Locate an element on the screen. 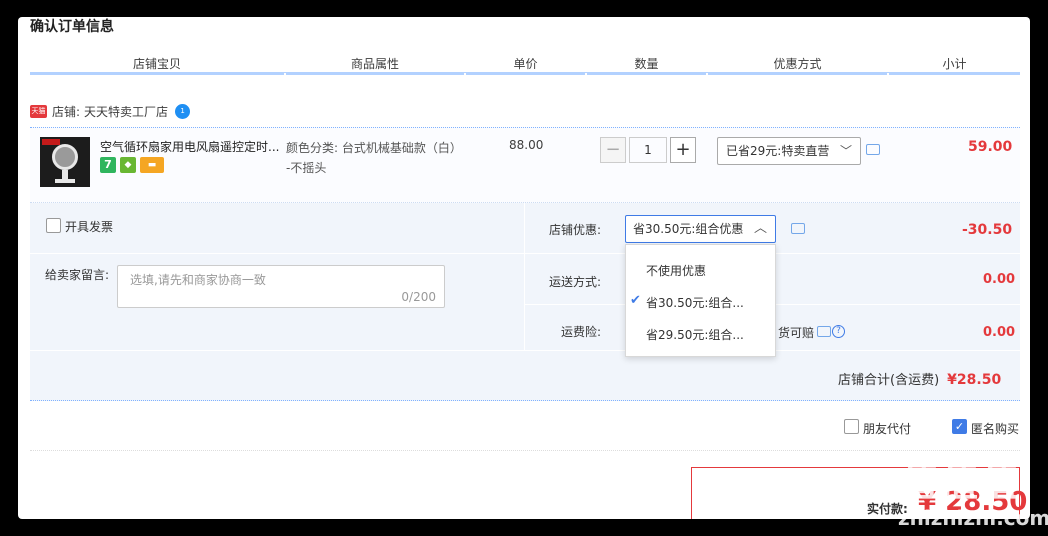  checkmark-icon: ✔ is located at coordinates (635, 300).